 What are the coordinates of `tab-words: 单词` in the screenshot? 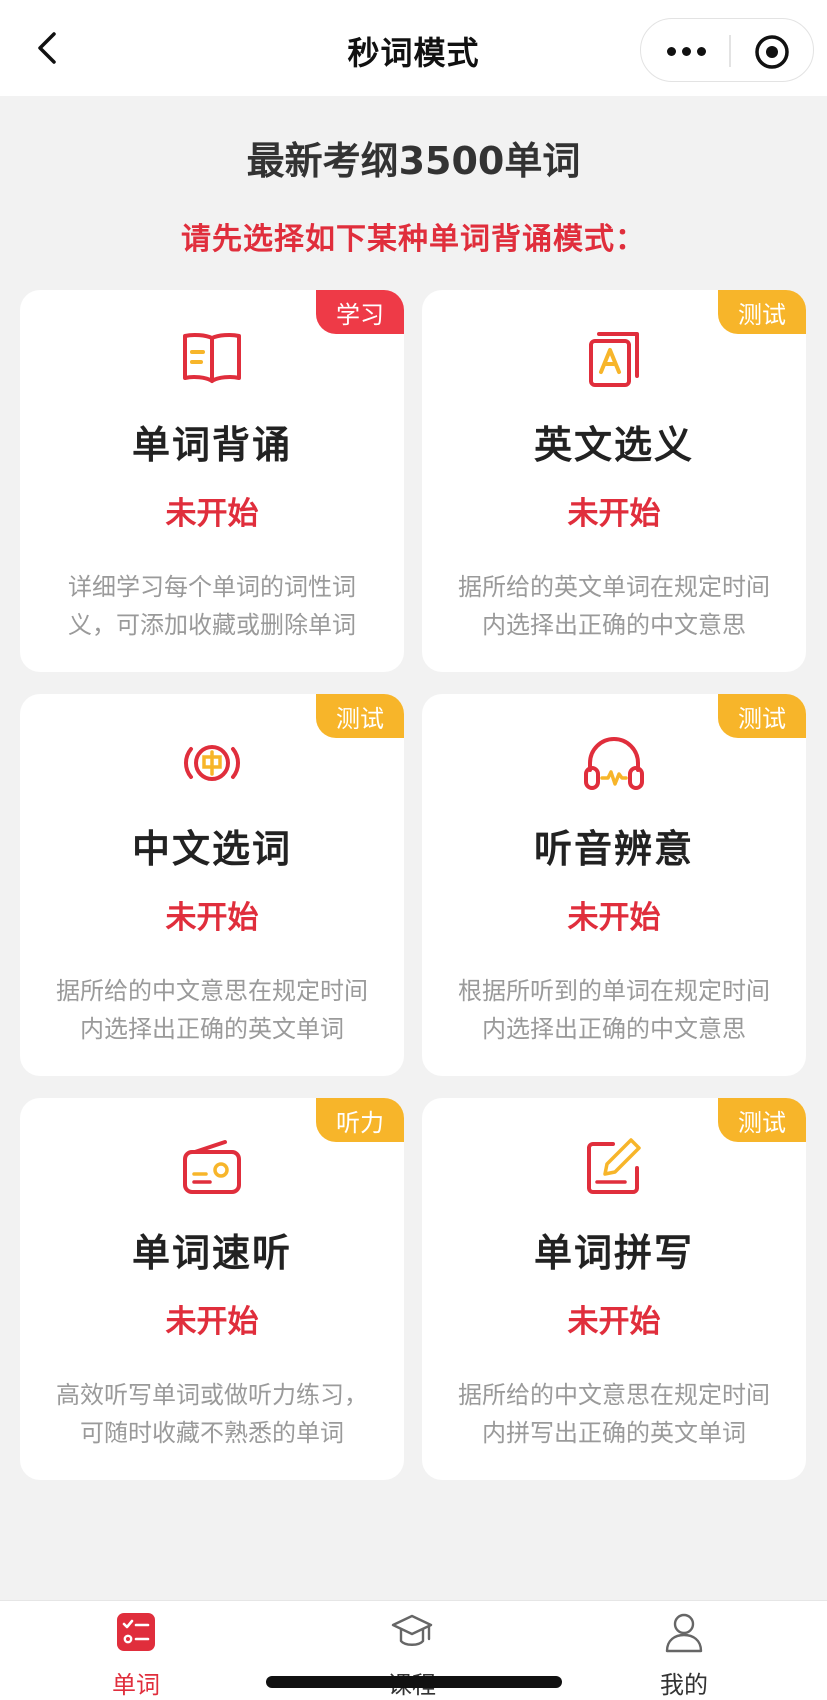 It's located at (136, 1654).